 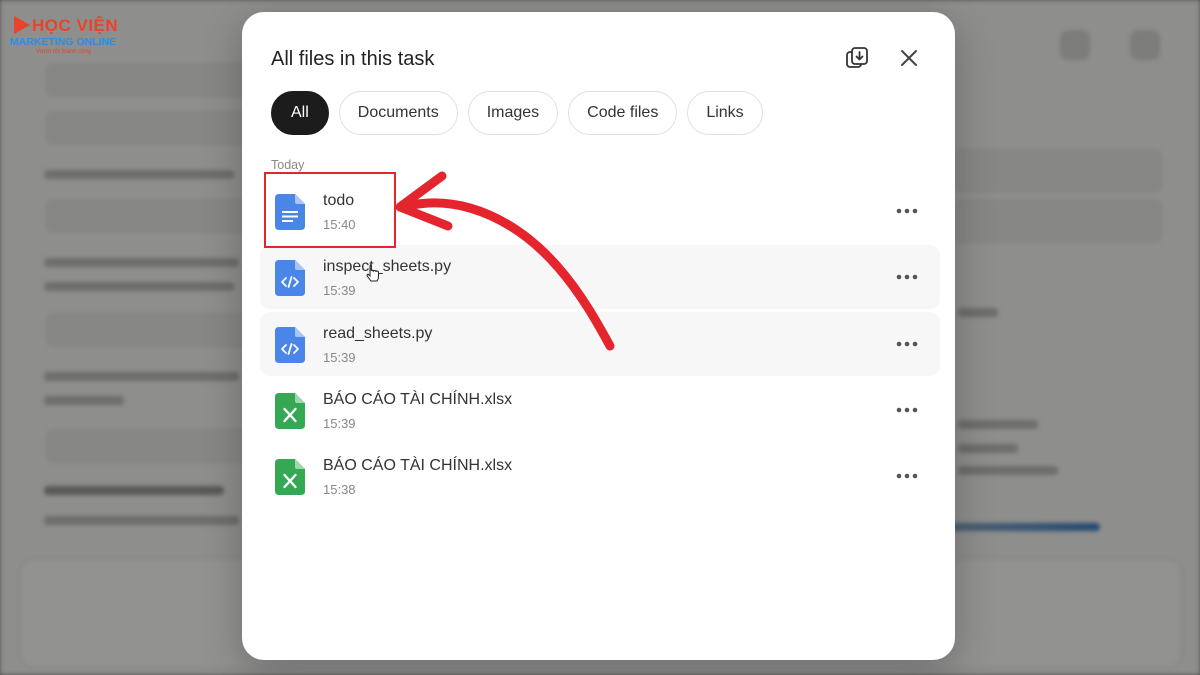 What do you see at coordinates (600, 344) in the screenshot?
I see `file-row-read-sheets: read_sheets.py 15:39` at bounding box center [600, 344].